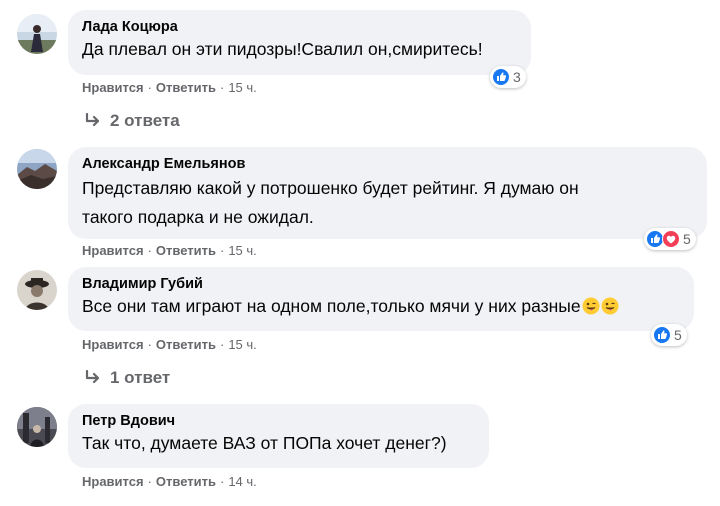 The width and height of the screenshot is (720, 506). I want to click on comment-text-line: такого подарка и не ожидал., so click(198, 217).